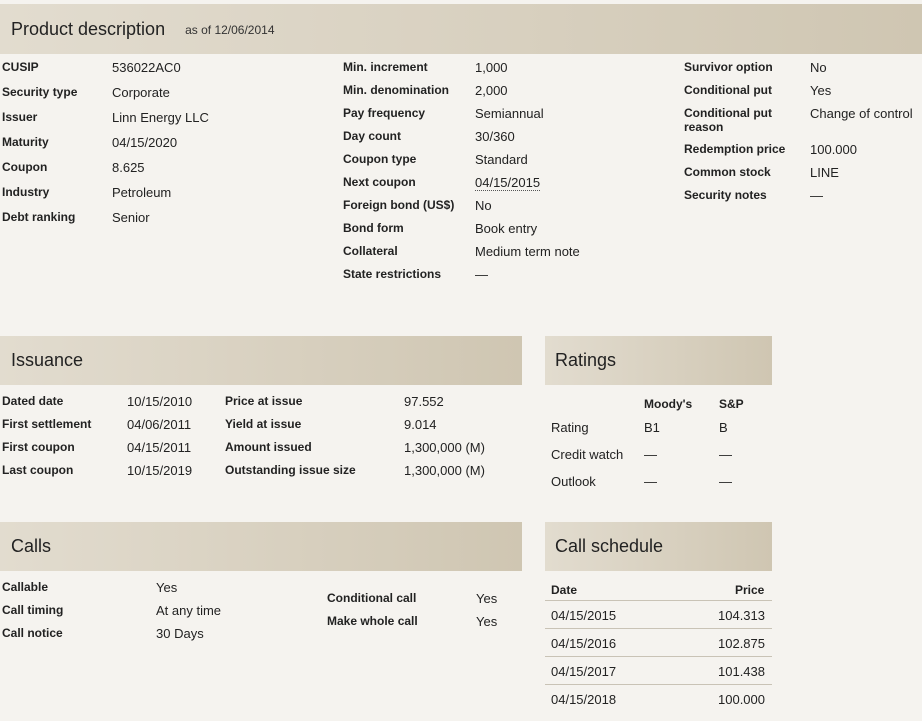 This screenshot has width=922, height=721. Describe the element at coordinates (491, 90) in the screenshot. I see `min-denomination-value: 2,000` at that location.